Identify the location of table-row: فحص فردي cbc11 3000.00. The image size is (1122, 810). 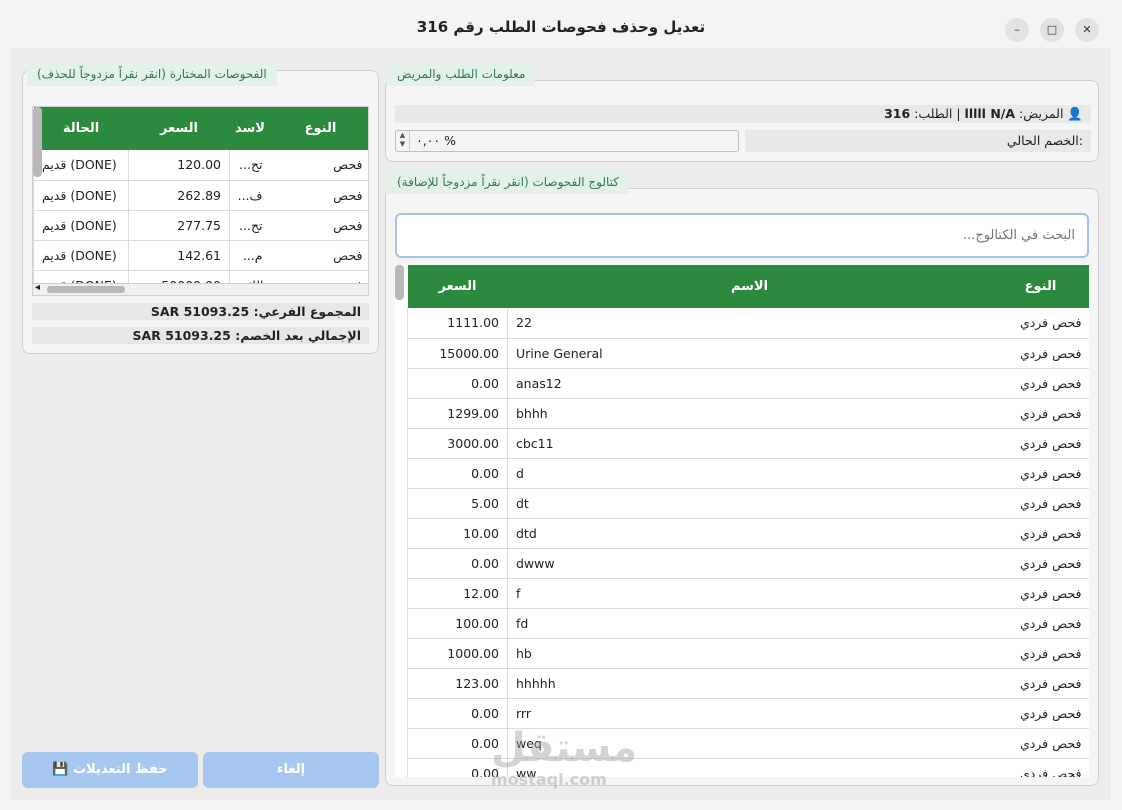
(748, 443).